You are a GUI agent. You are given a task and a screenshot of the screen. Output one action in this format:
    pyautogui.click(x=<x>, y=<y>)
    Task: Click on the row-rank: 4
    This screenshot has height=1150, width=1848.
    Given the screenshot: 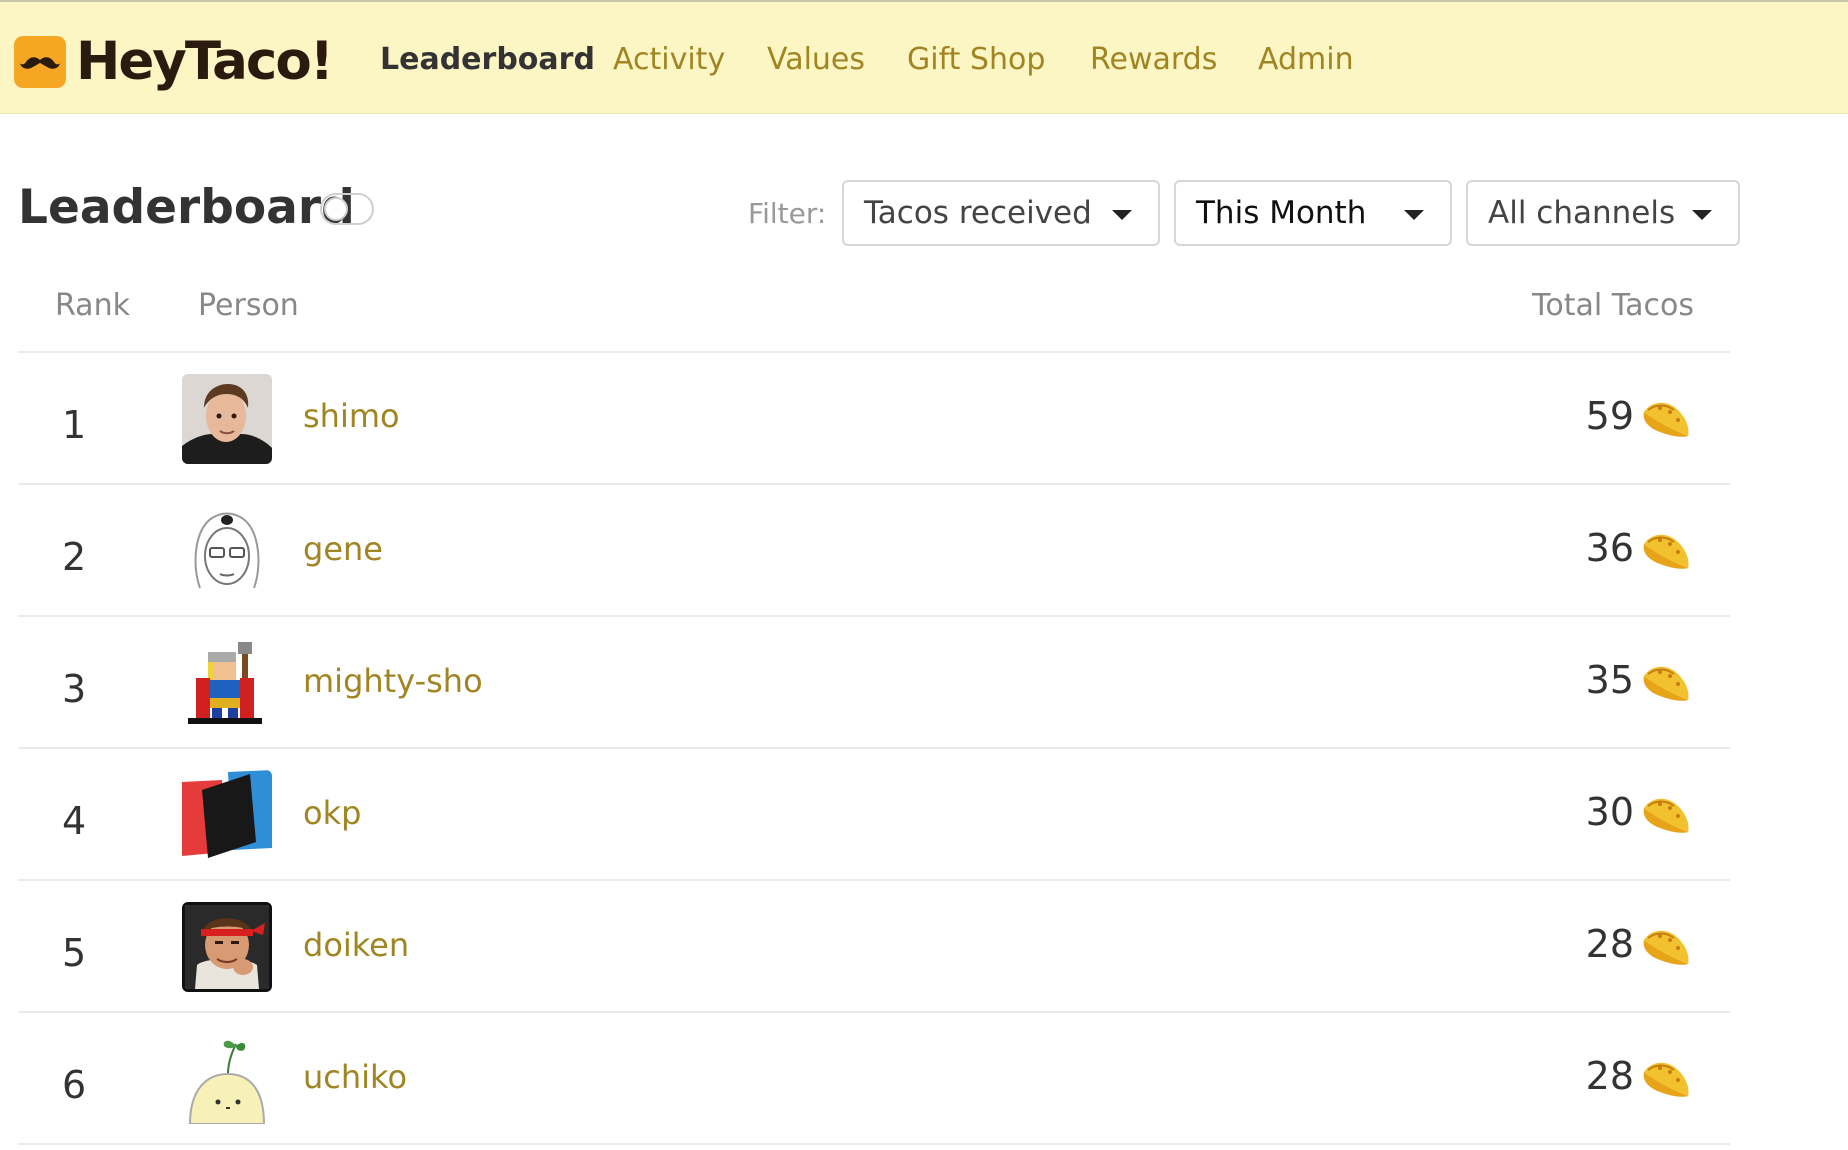 What is the action you would take?
    pyautogui.click(x=74, y=821)
    